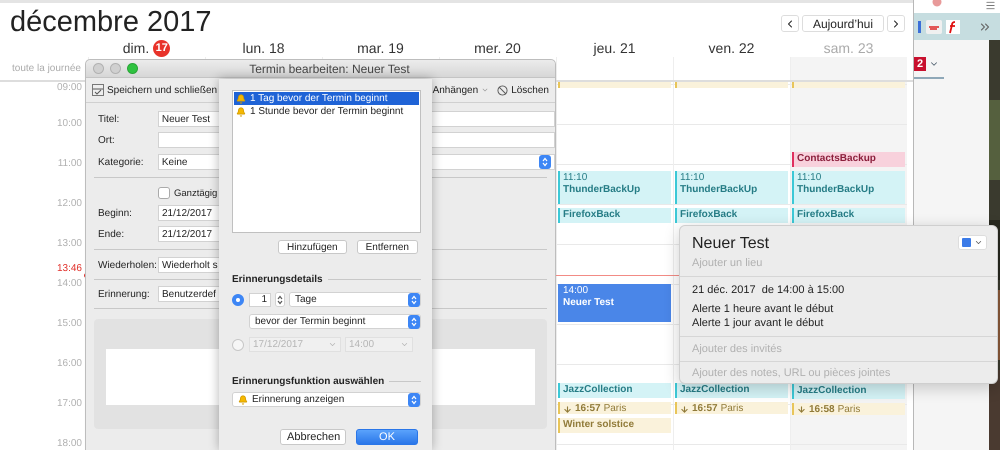 The image size is (1000, 450). What do you see at coordinates (497, 48) in the screenshot?
I see `day-header: mer. 20` at bounding box center [497, 48].